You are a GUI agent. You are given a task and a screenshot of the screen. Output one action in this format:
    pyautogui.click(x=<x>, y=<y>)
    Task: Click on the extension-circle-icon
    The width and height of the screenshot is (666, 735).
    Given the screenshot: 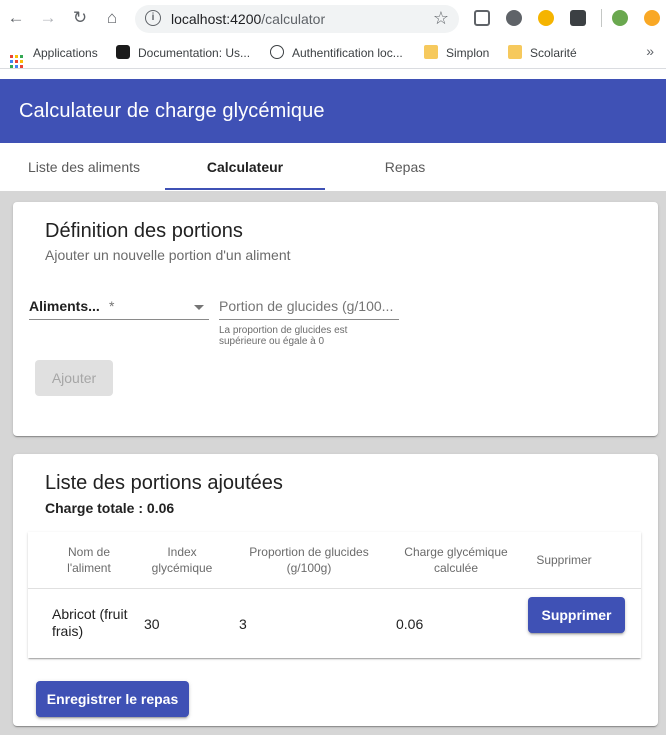 What is the action you would take?
    pyautogui.click(x=514, y=18)
    